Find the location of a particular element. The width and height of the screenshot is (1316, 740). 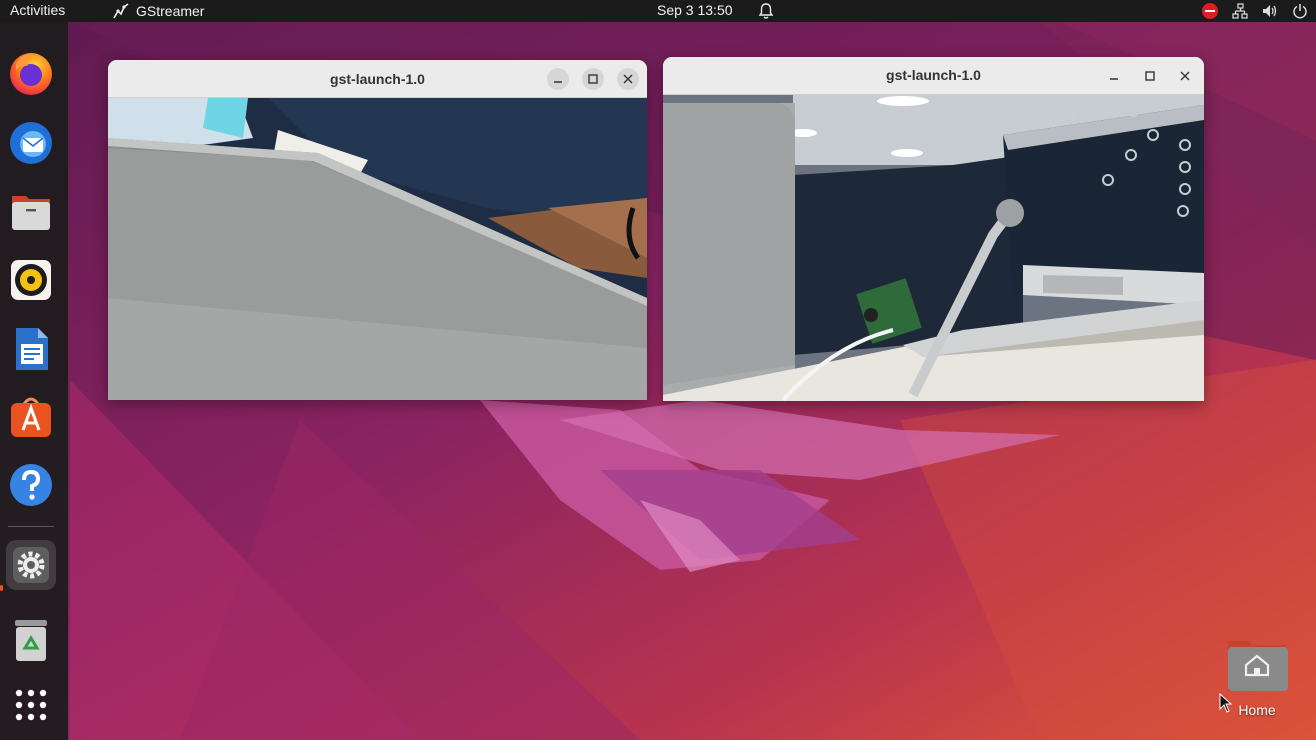

files-icon is located at coordinates (31, 213).